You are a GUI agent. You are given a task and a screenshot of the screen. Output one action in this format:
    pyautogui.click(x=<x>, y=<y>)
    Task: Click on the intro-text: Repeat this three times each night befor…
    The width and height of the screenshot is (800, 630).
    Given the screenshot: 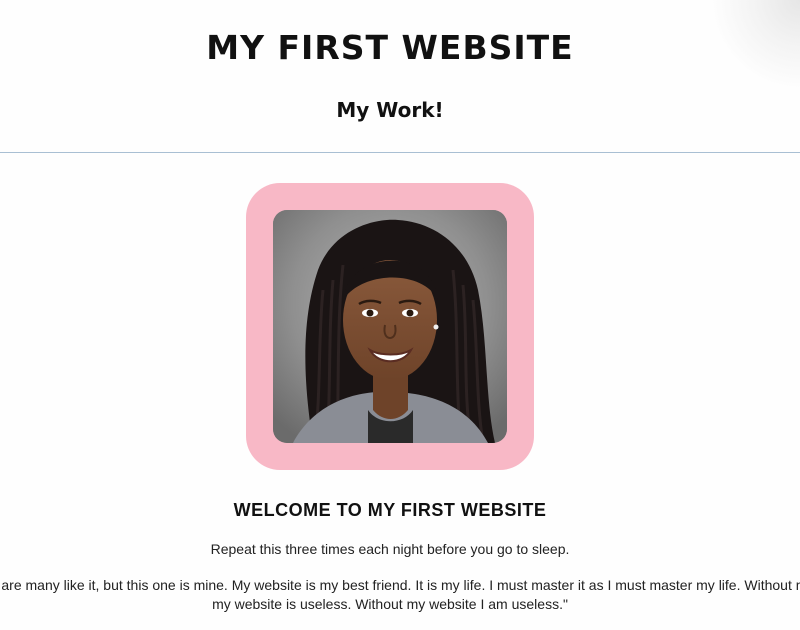 What is the action you would take?
    pyautogui.click(x=390, y=549)
    